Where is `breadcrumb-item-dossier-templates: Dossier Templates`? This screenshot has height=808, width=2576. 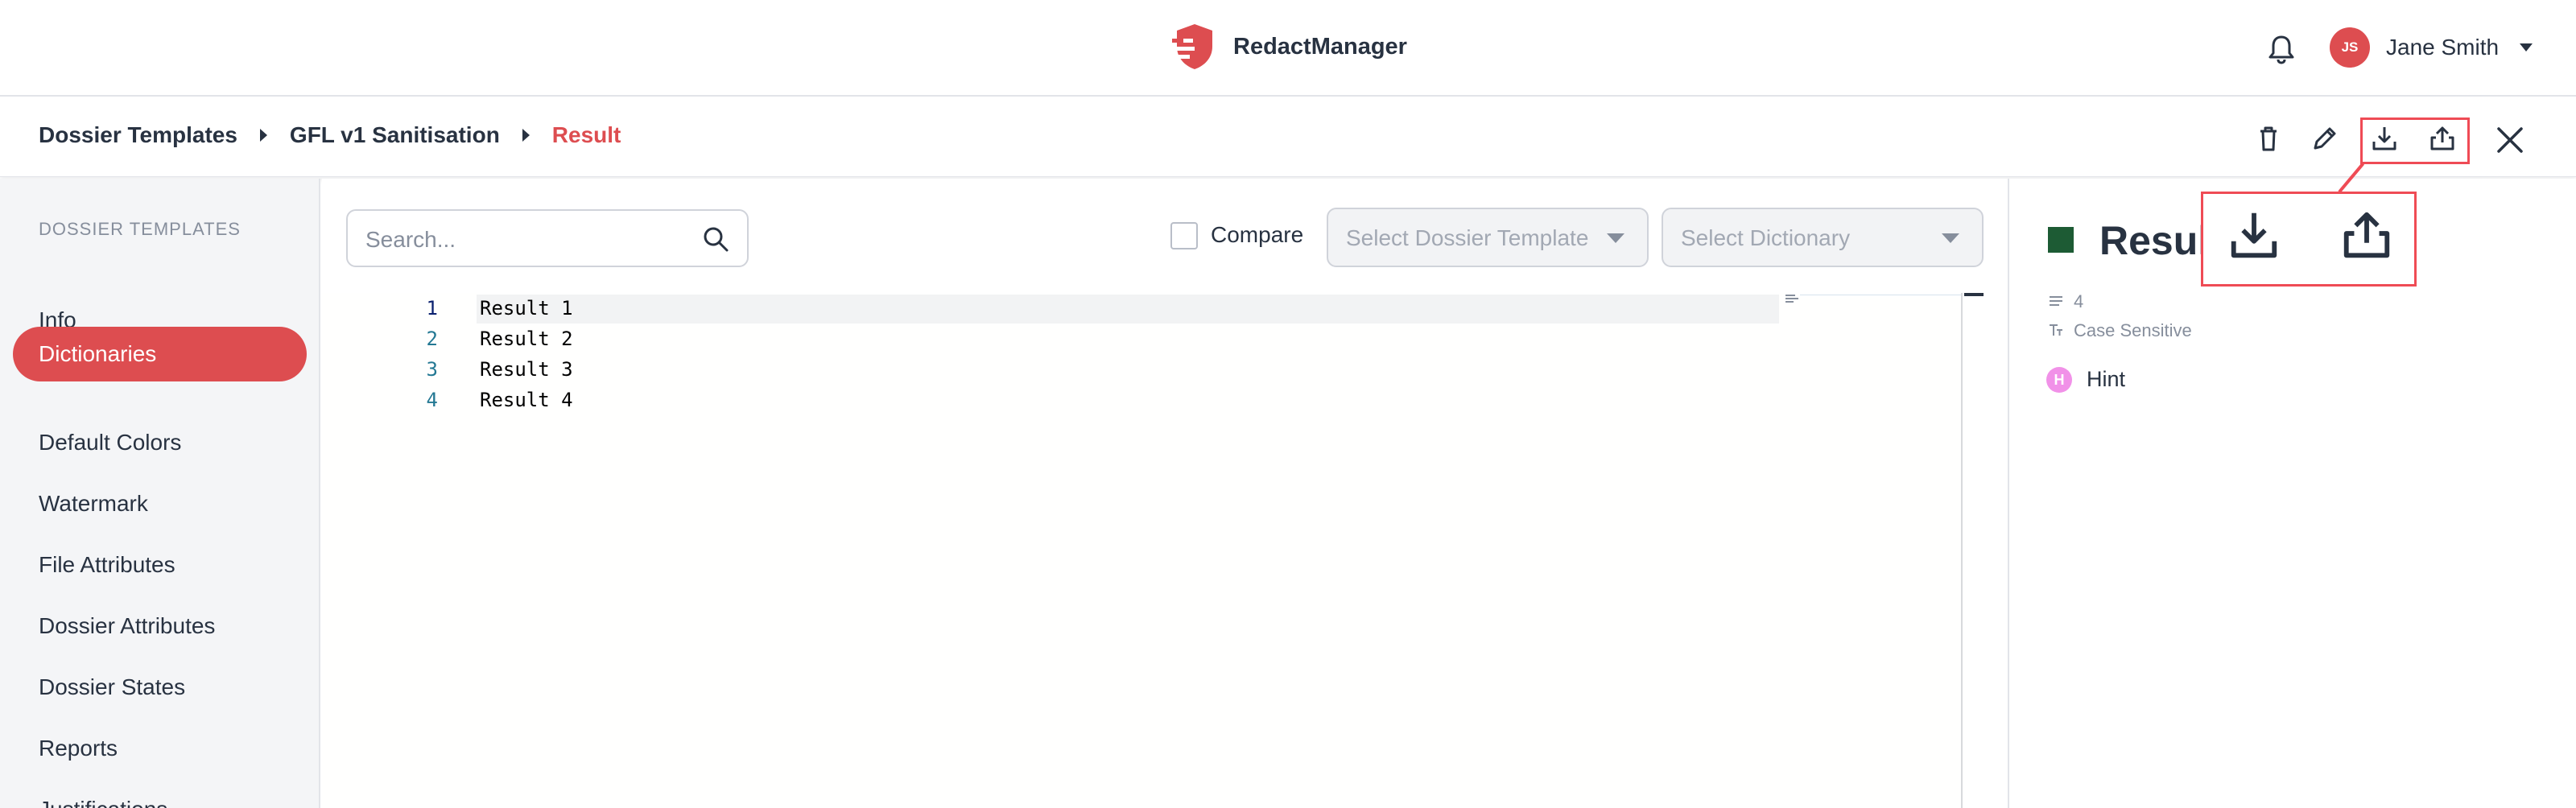
breadcrumb-item-dossier-templates: Dossier Templates is located at coordinates (138, 135).